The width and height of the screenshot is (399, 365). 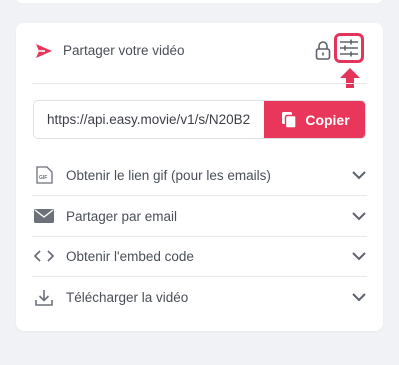 I want to click on option-label: Obtenir l'embed code, so click(x=130, y=256).